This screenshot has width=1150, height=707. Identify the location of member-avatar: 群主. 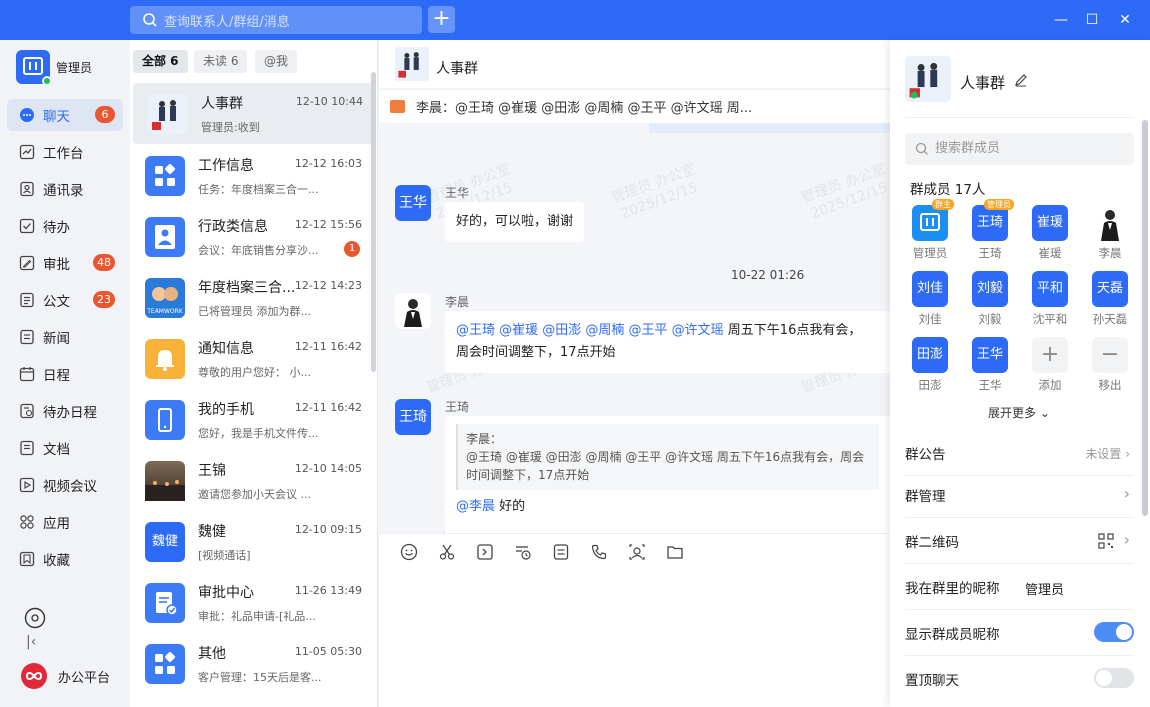
(933, 220).